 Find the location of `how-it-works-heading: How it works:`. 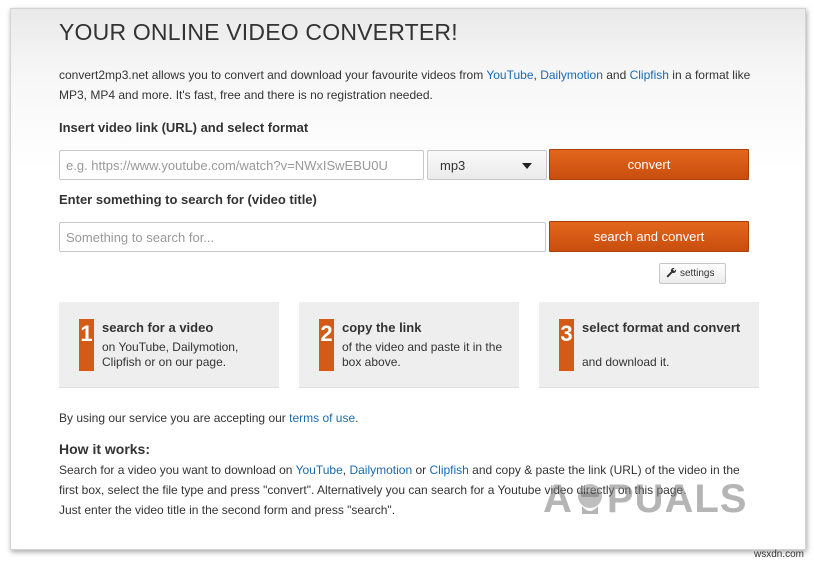

how-it-works-heading: How it works: is located at coordinates (105, 449).